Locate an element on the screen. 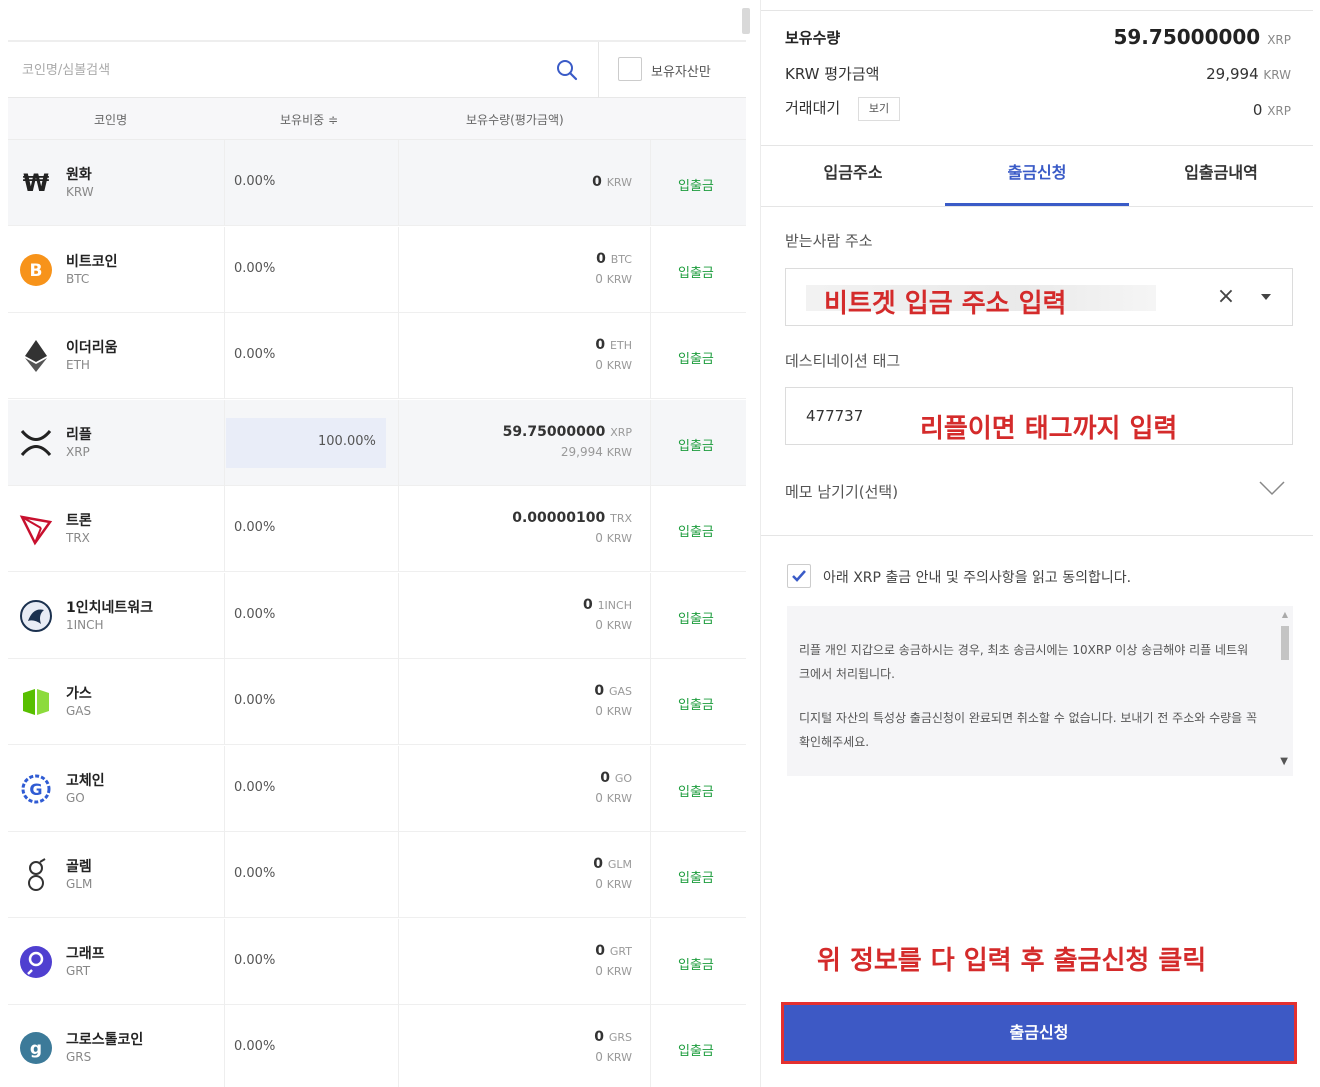  table-row: 트론 TRX 0.00% 0.00000100 TRX 0 KRW 입출금 is located at coordinates (377, 529).